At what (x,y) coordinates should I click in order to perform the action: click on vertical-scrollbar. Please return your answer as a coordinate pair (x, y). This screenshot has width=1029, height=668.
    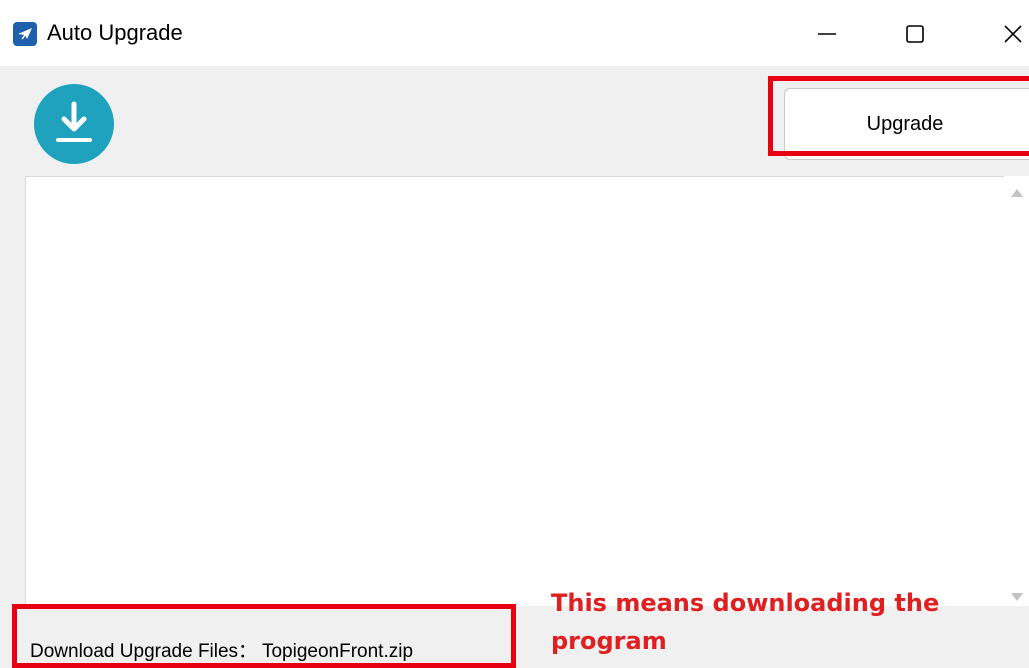
    Looking at the image, I should click on (1016, 391).